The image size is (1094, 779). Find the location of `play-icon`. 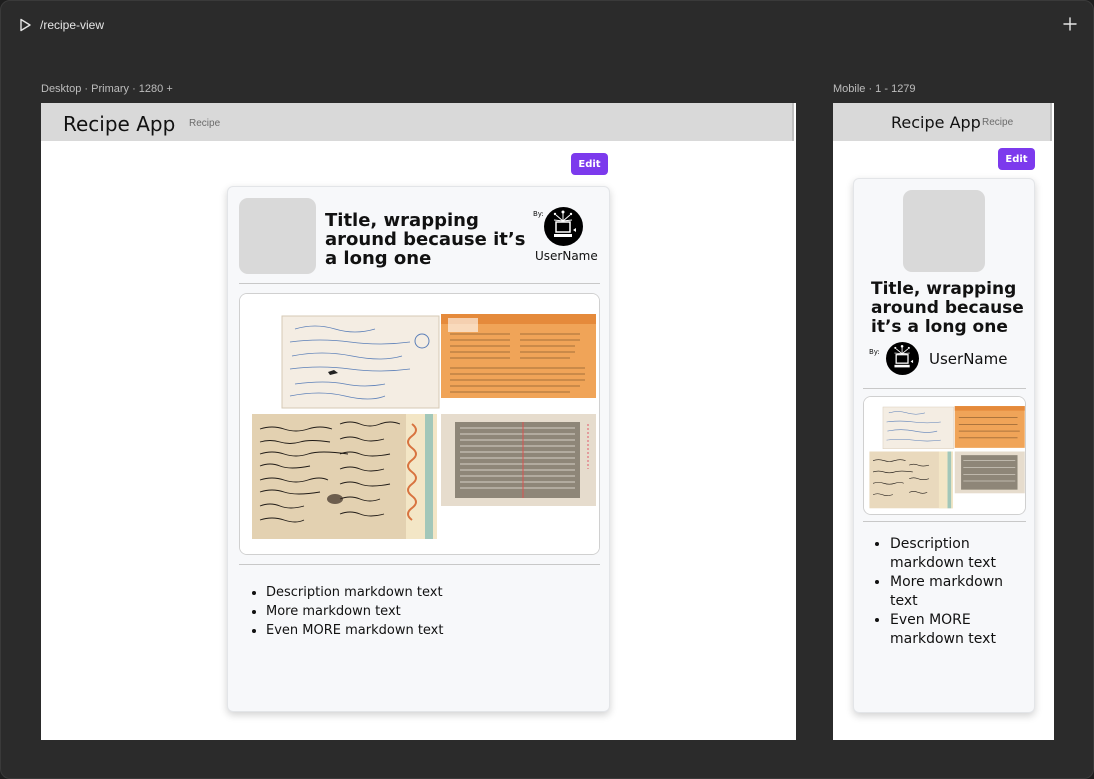

play-icon is located at coordinates (25, 25).